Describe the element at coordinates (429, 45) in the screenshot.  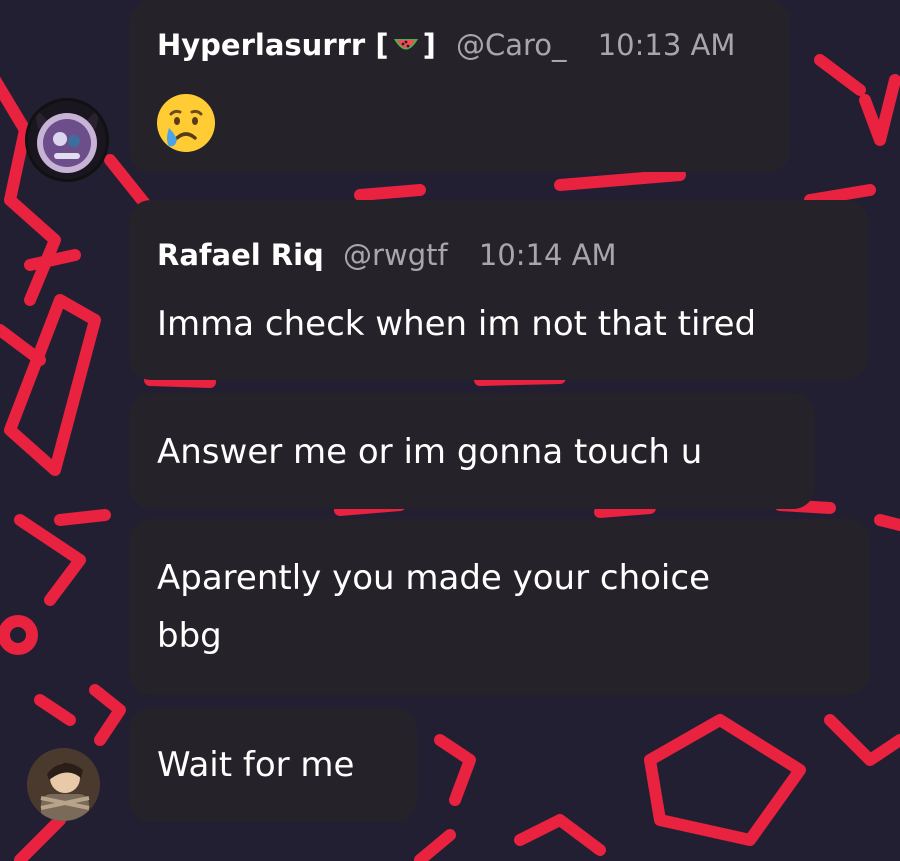
I see `author-name-suffix: ]` at that location.